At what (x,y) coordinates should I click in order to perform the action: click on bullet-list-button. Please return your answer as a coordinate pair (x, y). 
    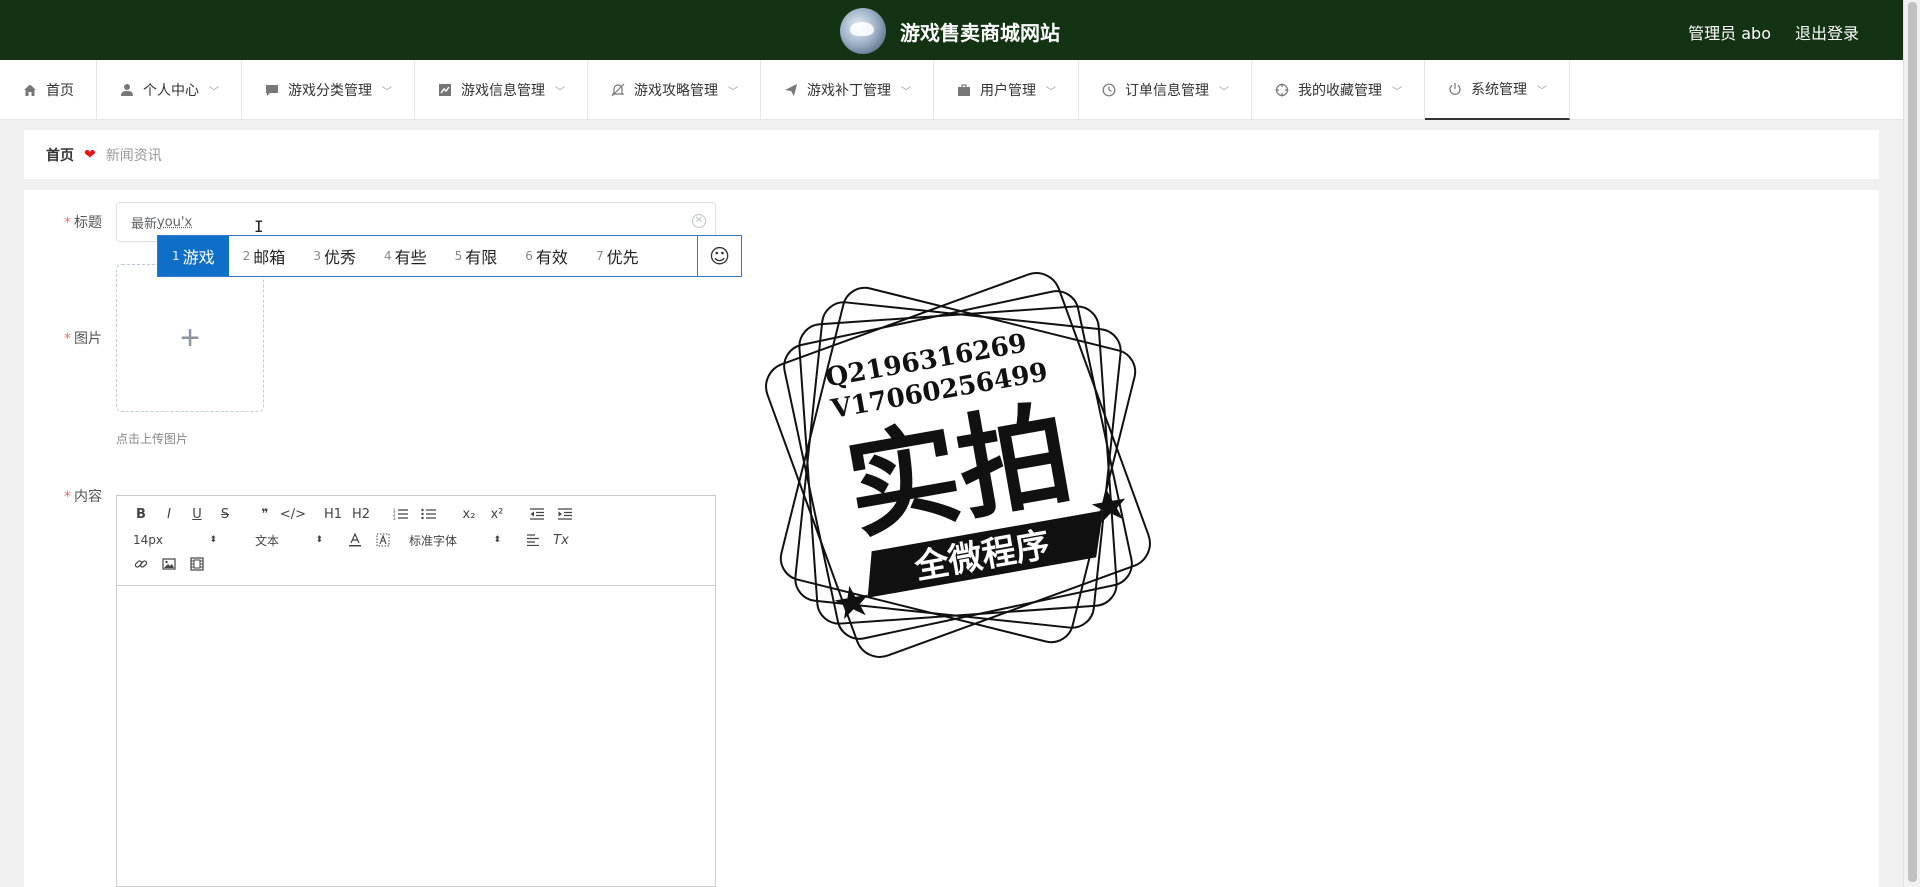
    Looking at the image, I should click on (429, 514).